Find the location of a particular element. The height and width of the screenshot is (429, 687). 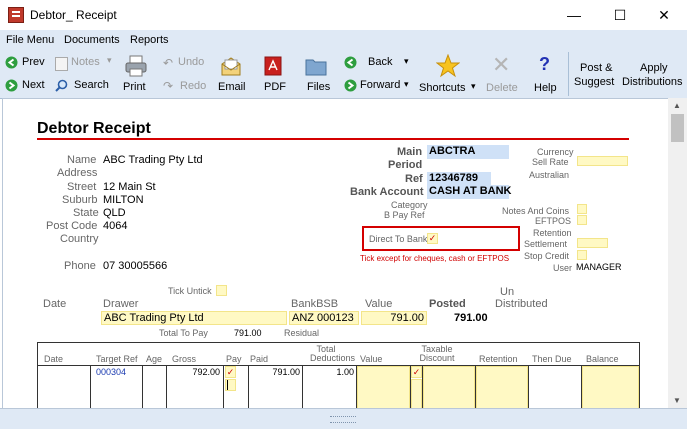

menu-reports: Reports is located at coordinates (149, 40).